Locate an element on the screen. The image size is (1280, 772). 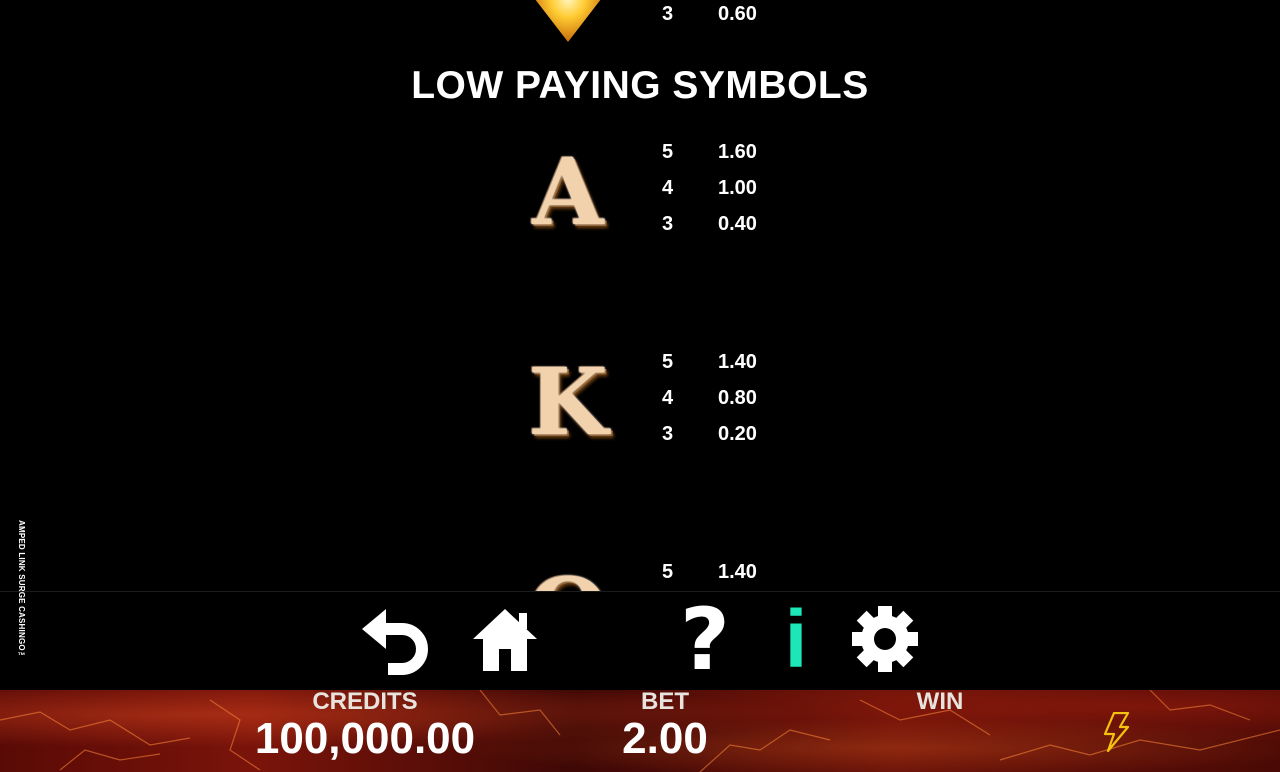
home-icon is located at coordinates (505, 640).